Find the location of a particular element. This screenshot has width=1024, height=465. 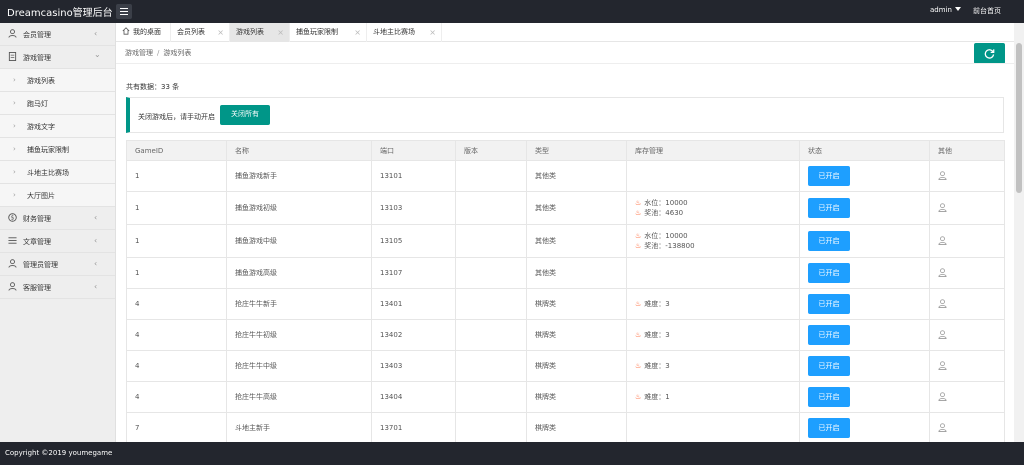

sidebar-group-finance: $ 财务管理 ‹ is located at coordinates (57, 218).